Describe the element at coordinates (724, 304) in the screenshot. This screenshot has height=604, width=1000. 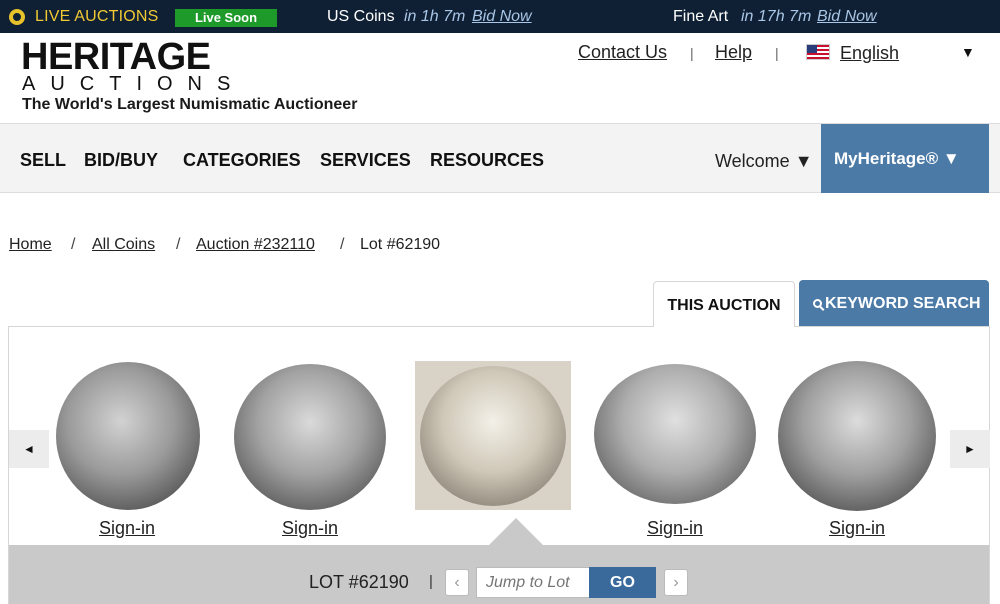
I see `tab-this-auction: THIS AUCTION` at that location.